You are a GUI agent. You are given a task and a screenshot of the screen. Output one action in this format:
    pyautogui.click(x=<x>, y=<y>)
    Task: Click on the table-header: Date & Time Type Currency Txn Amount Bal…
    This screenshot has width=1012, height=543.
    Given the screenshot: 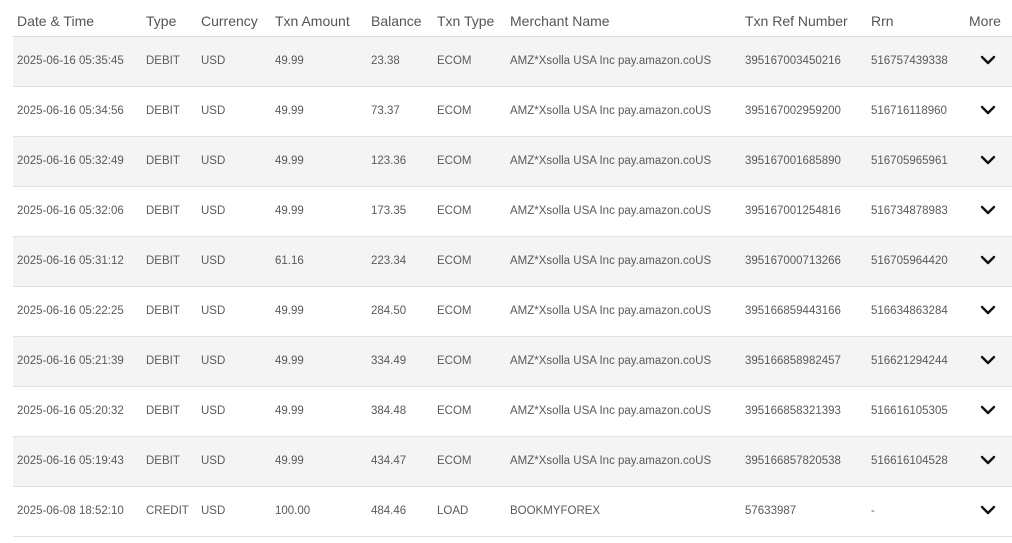 What is the action you would take?
    pyautogui.click(x=512, y=18)
    